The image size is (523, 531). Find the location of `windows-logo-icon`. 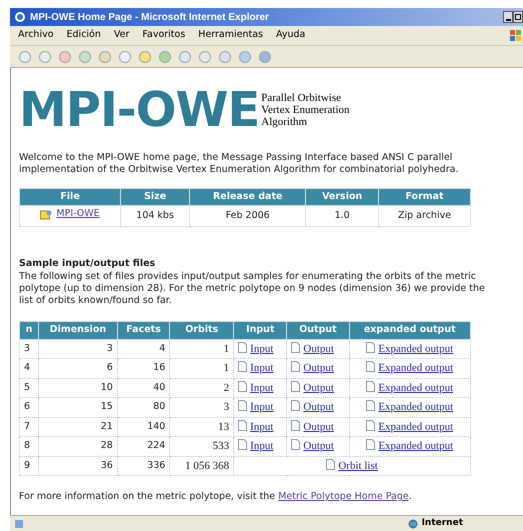

windows-logo-icon is located at coordinates (516, 35).